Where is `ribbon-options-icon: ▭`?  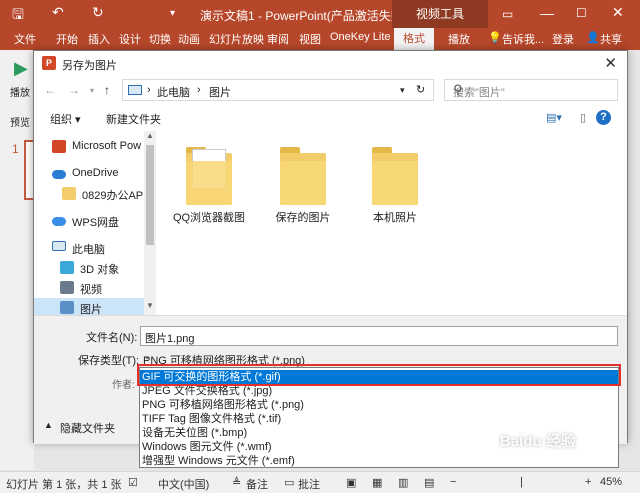
ribbon-options-icon: ▭ is located at coordinates (507, 14).